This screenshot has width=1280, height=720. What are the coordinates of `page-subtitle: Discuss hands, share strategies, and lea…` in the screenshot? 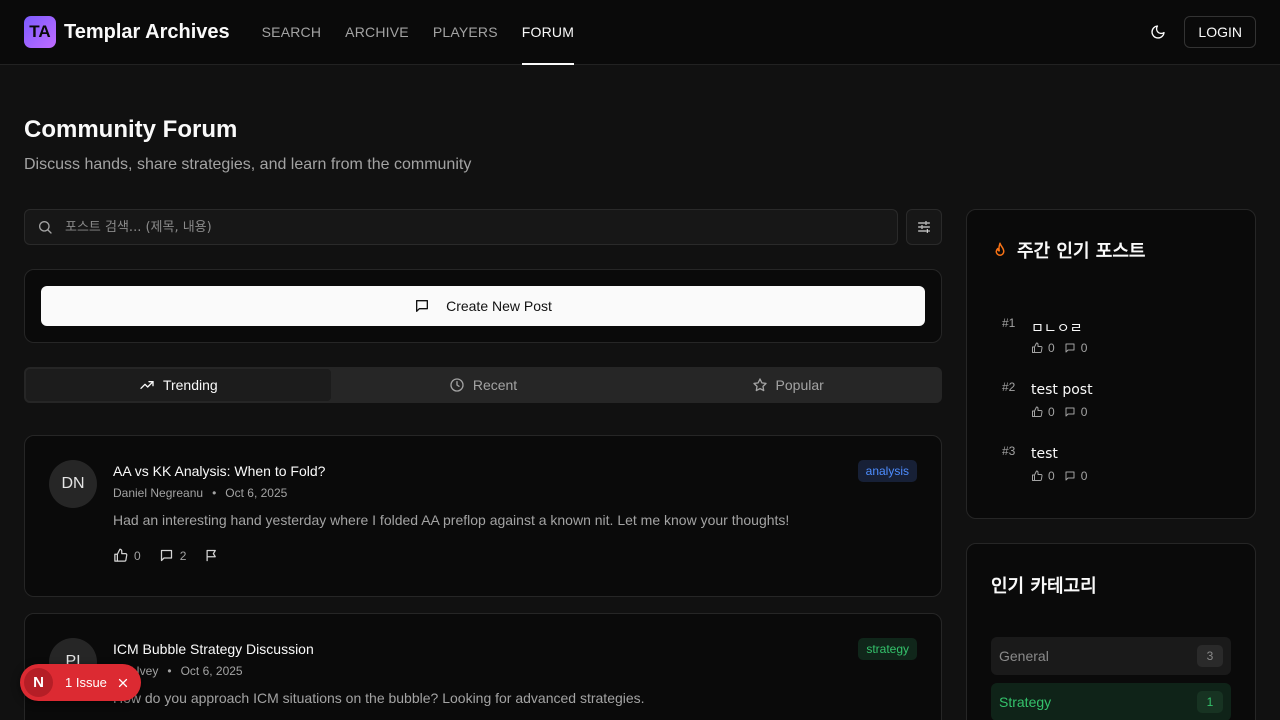 It's located at (248, 164).